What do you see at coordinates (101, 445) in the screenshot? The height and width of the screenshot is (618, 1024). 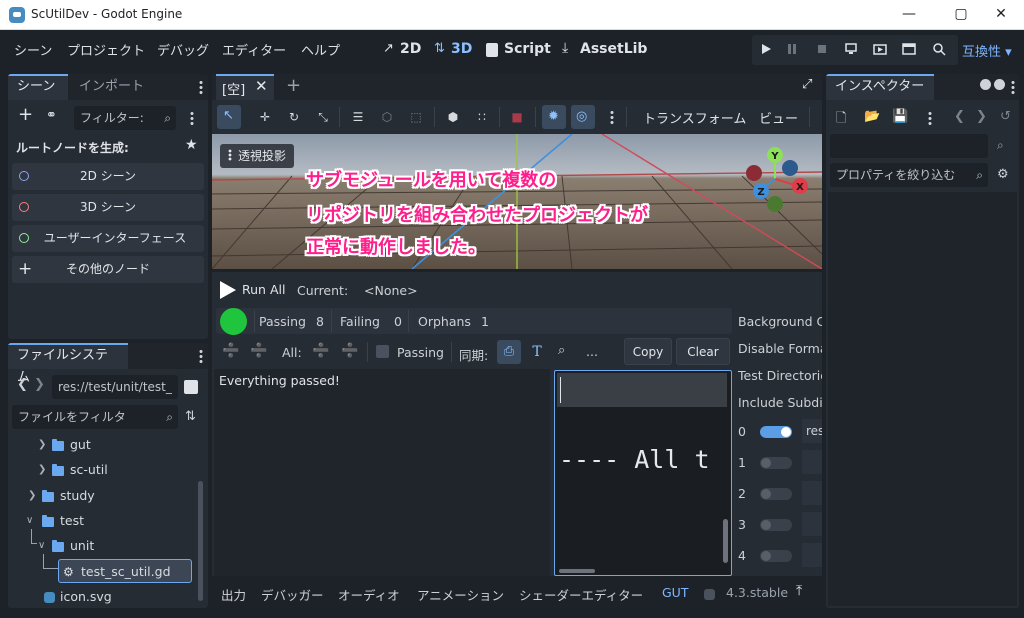 I see `tree-item-gut: ❯ gut` at bounding box center [101, 445].